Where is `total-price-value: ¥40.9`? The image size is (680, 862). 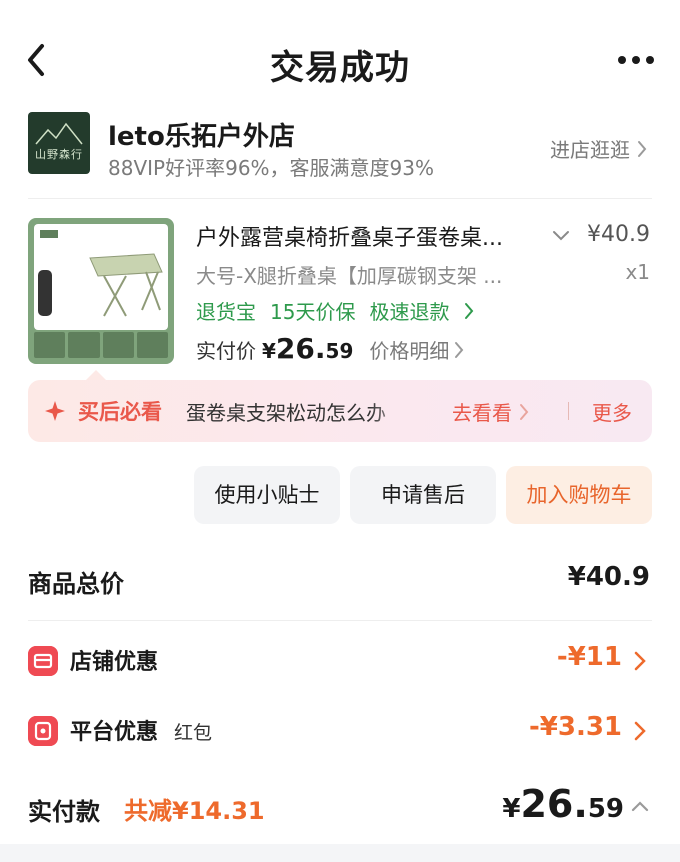
total-price-value: ¥40.9 is located at coordinates (608, 577).